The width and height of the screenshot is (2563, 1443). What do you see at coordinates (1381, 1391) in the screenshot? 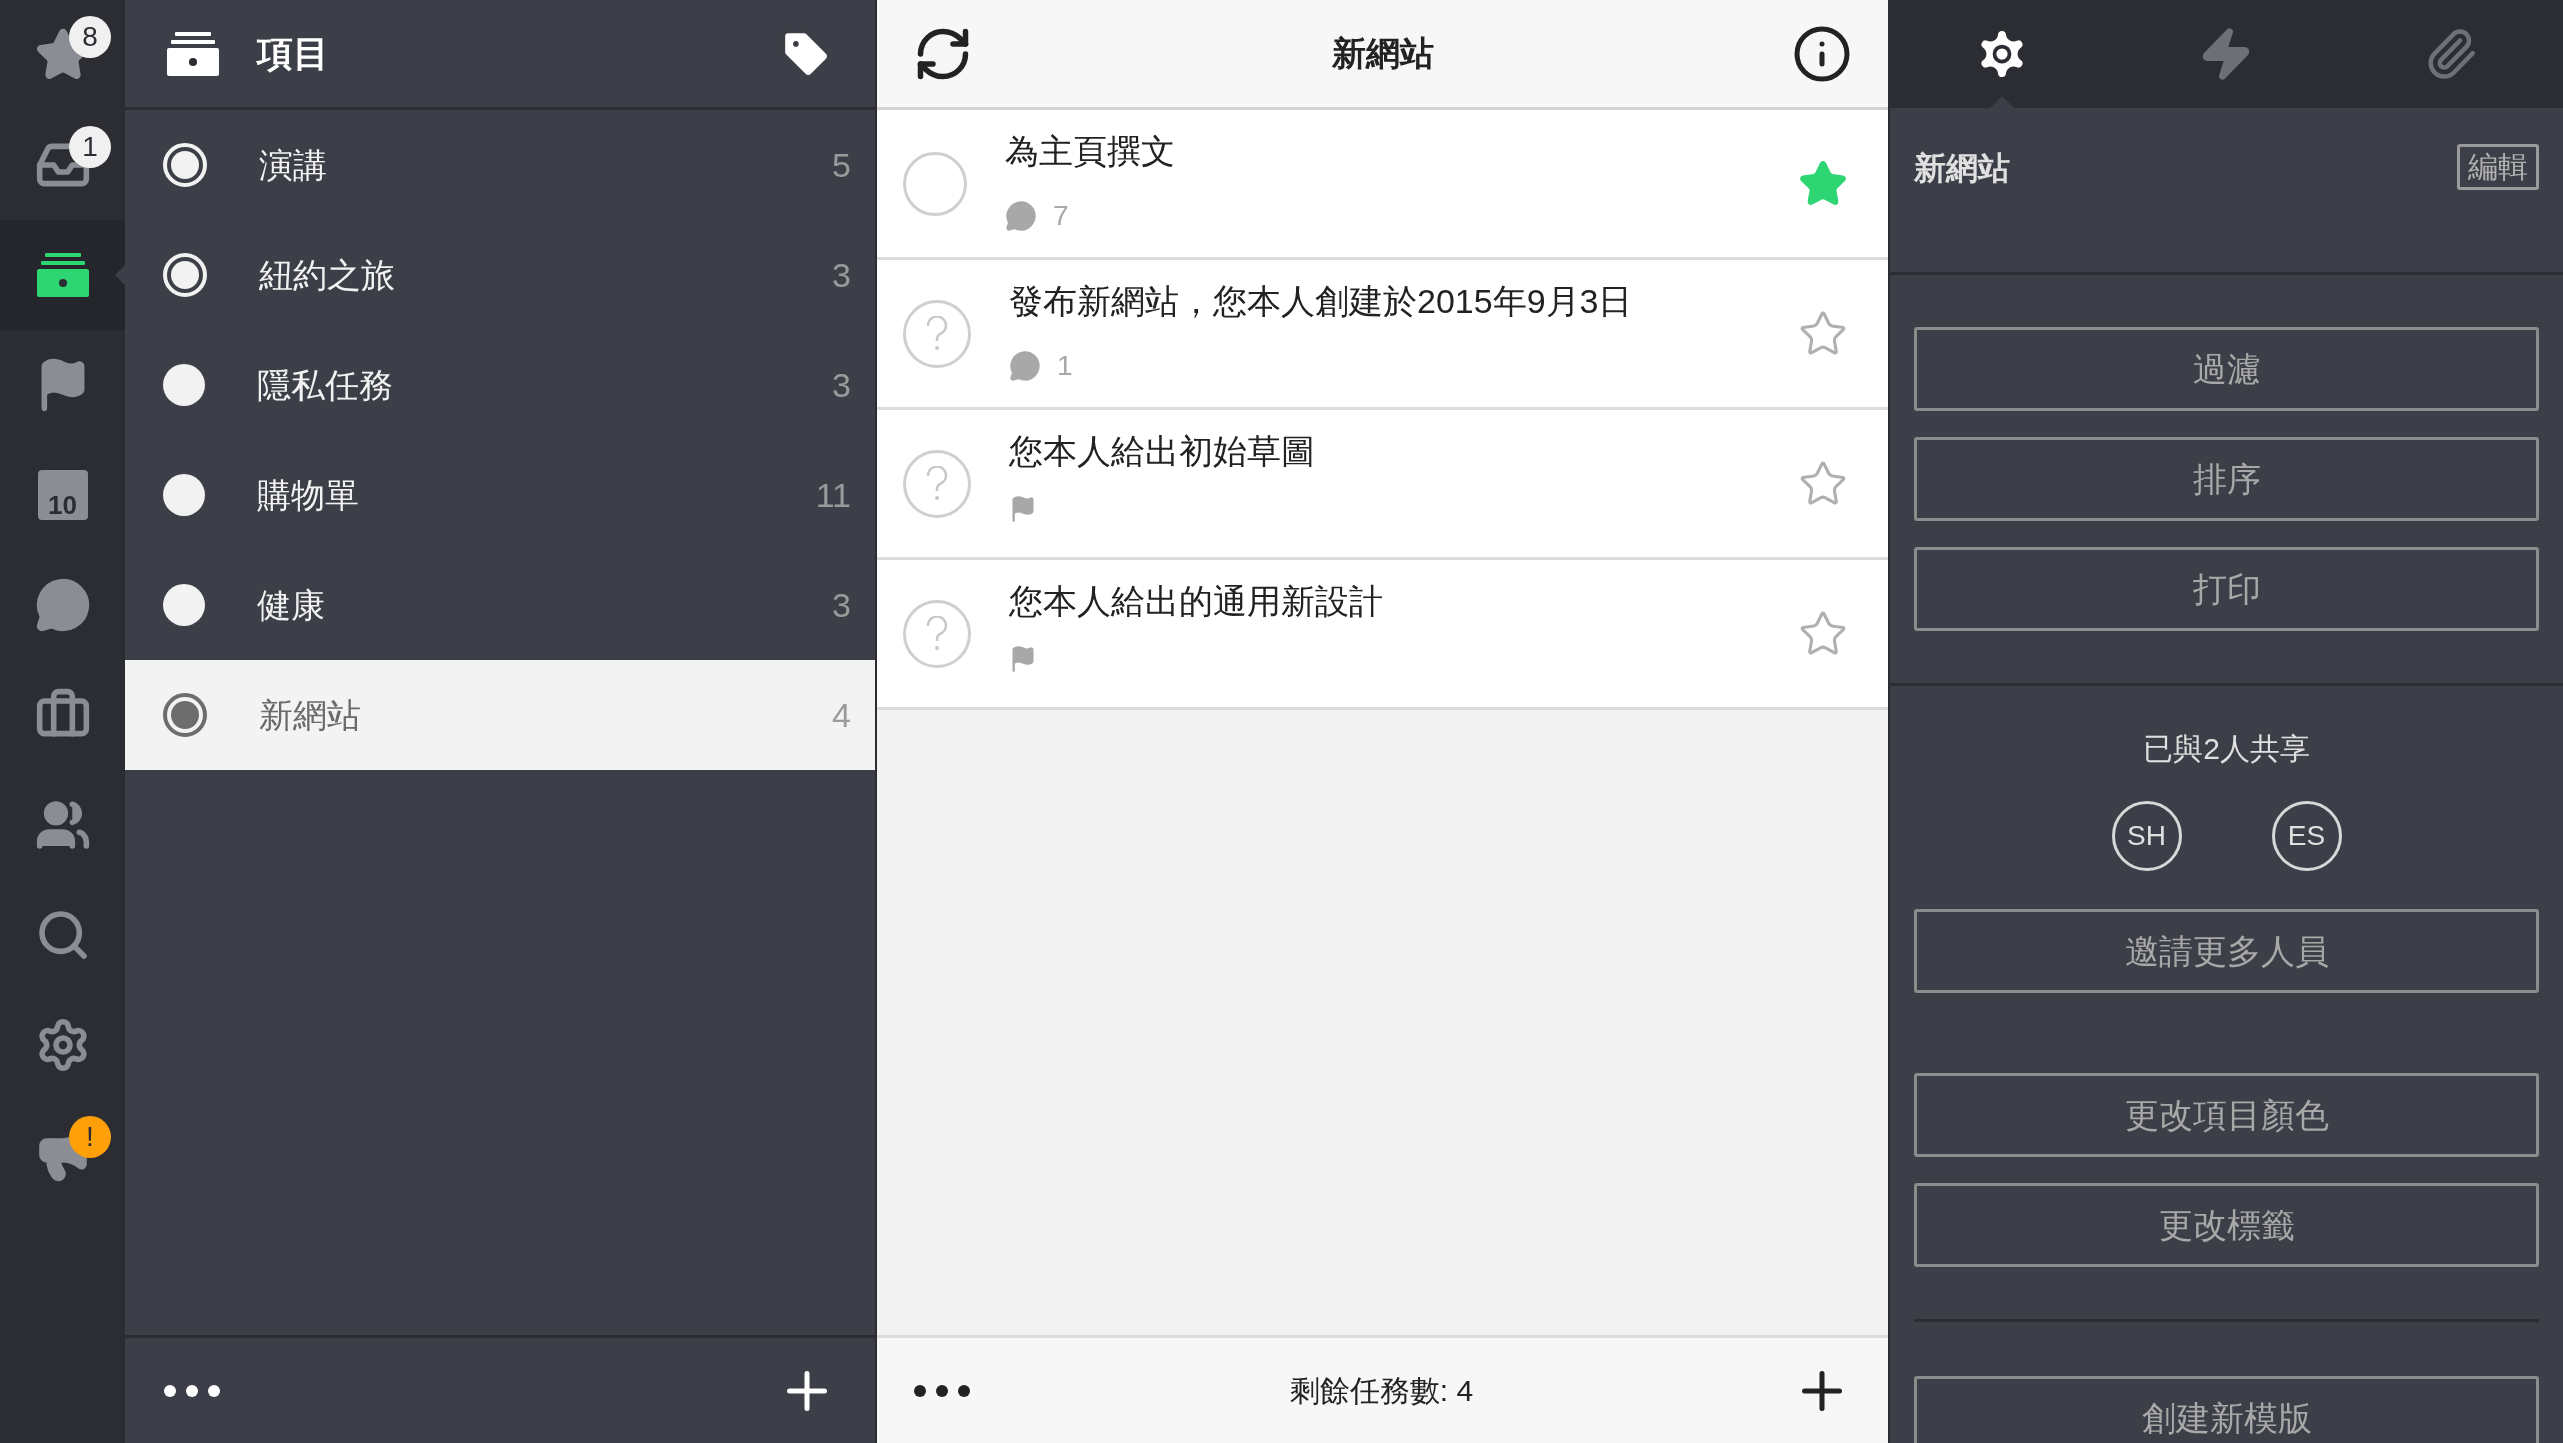
I see `remaining-count: 剩餘任務數: 4` at bounding box center [1381, 1391].